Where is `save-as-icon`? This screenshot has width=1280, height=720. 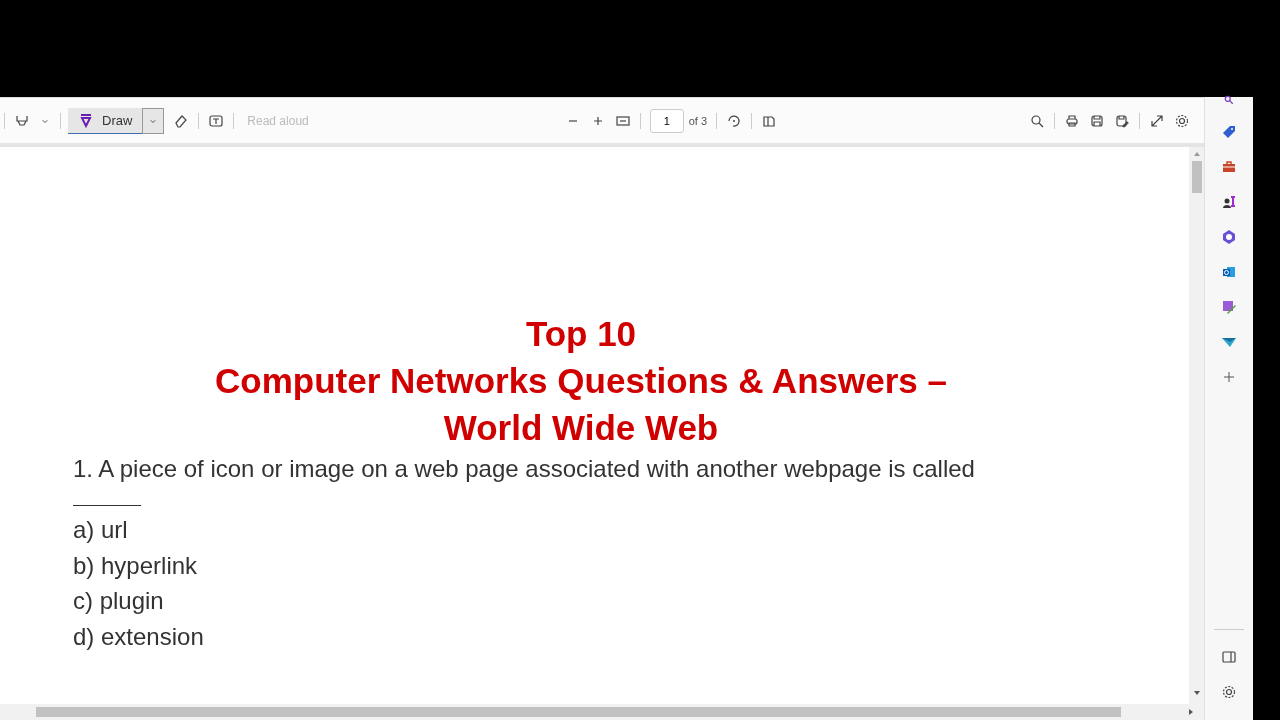
save-as-icon is located at coordinates (1122, 120).